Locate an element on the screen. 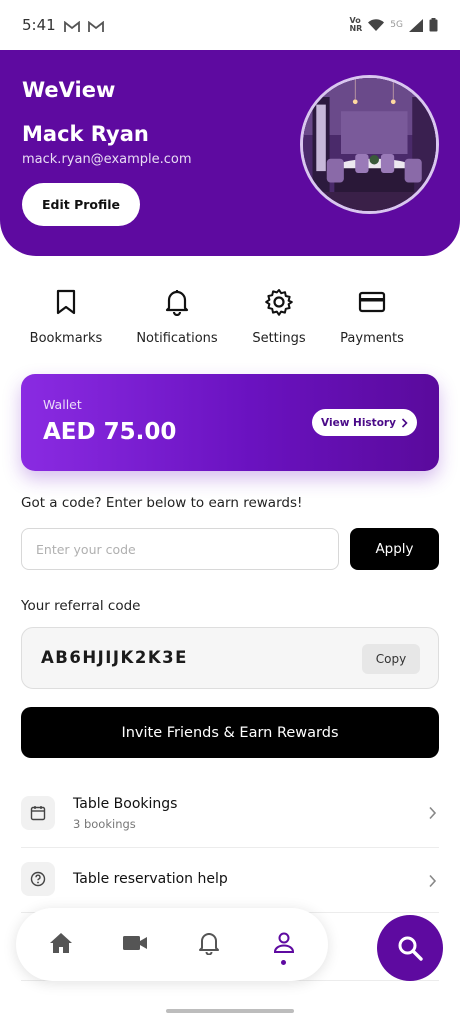  copy-button: Copy is located at coordinates (391, 659).